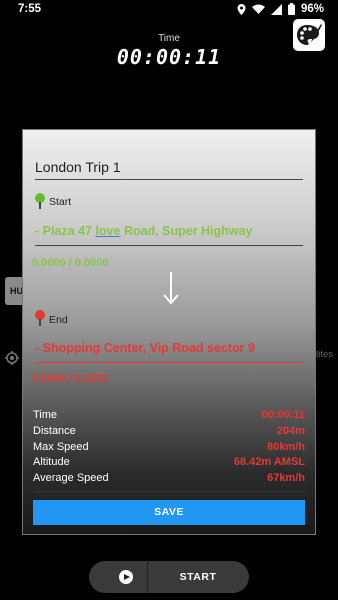 This screenshot has height=600, width=338. I want to click on location-icon, so click(241, 9).